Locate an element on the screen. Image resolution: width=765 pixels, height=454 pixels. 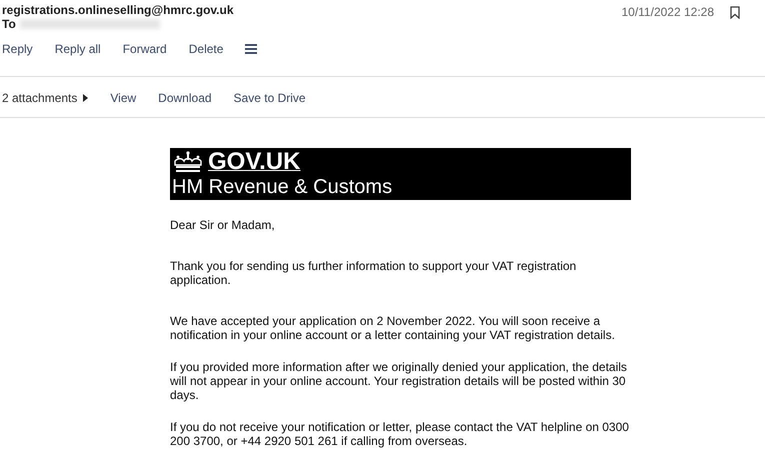
email-paragraph: Thank you for sending us further information to support your VAT registration application. is located at coordinates (374, 273).